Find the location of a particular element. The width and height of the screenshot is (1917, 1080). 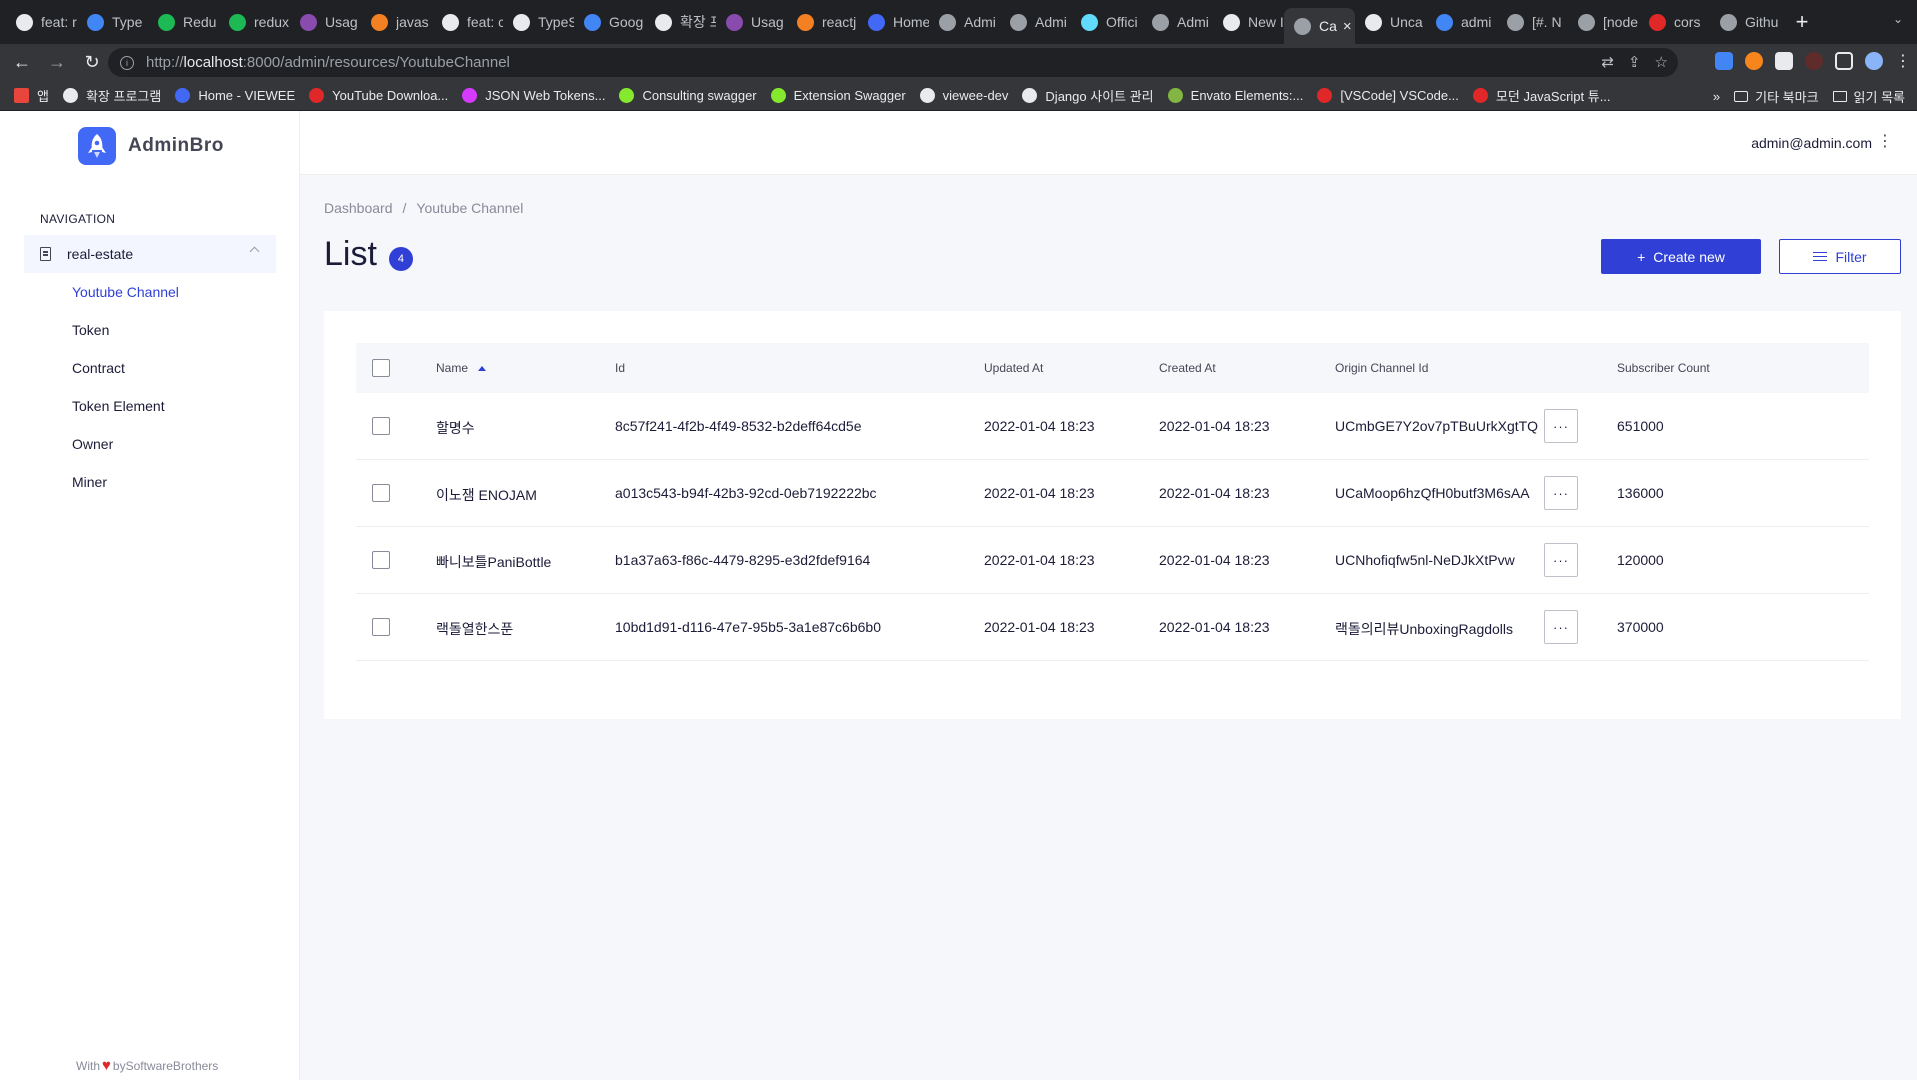

bookmark-item: 확장 프로그램 is located at coordinates (111, 95).